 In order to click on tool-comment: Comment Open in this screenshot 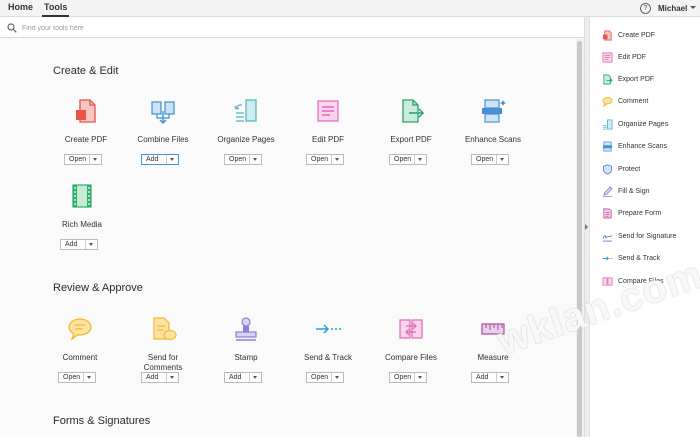, I will do `click(80, 360)`.